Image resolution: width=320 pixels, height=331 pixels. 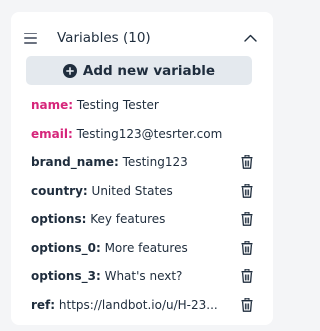 What do you see at coordinates (43, 304) in the screenshot?
I see `variable-name: ref:` at bounding box center [43, 304].